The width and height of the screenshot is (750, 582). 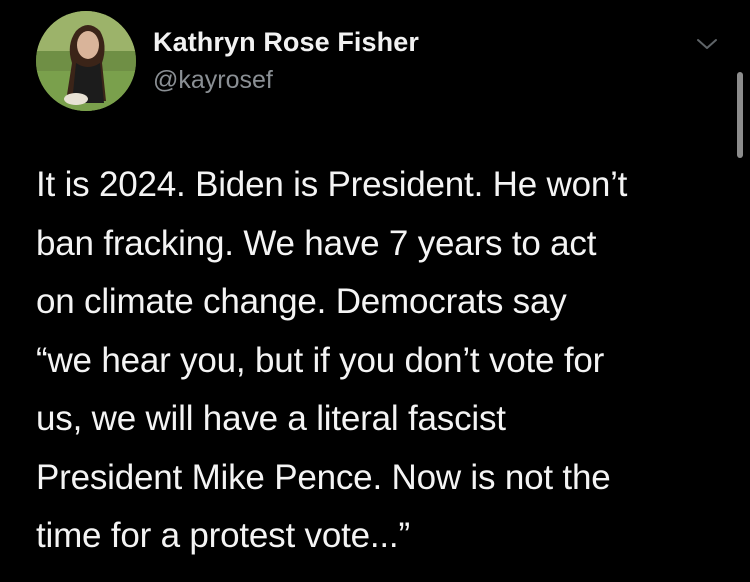 I want to click on tweet-text-line: It is 2024. Biden is President. He won’t, so click(x=332, y=184).